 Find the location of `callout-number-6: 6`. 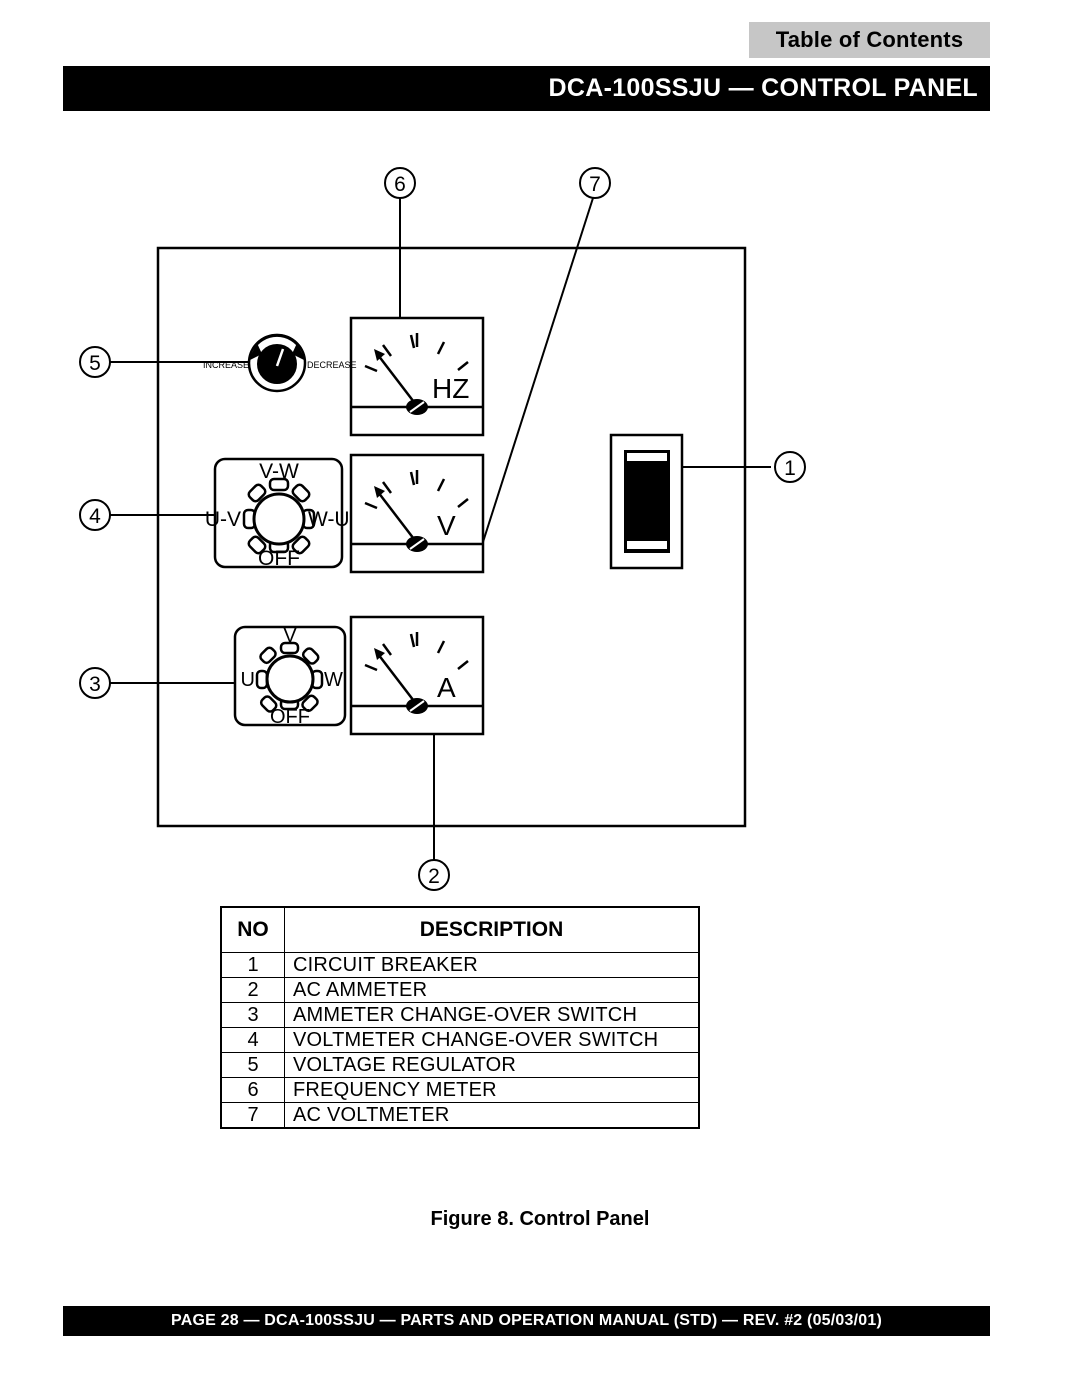

callout-number-6: 6 is located at coordinates (400, 184).